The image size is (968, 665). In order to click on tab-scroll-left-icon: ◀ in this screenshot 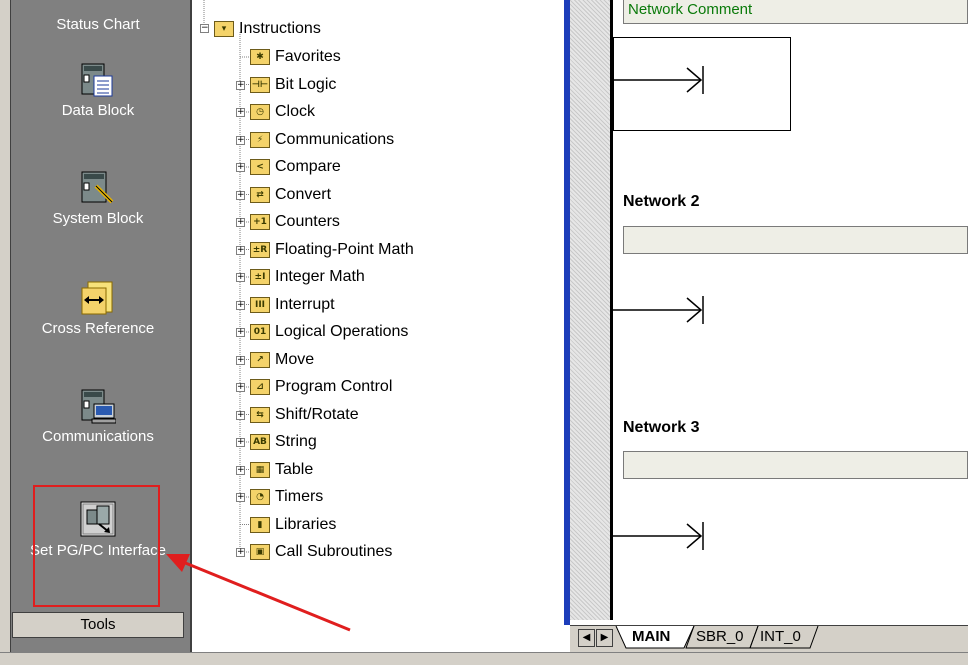, I will do `click(586, 638)`.